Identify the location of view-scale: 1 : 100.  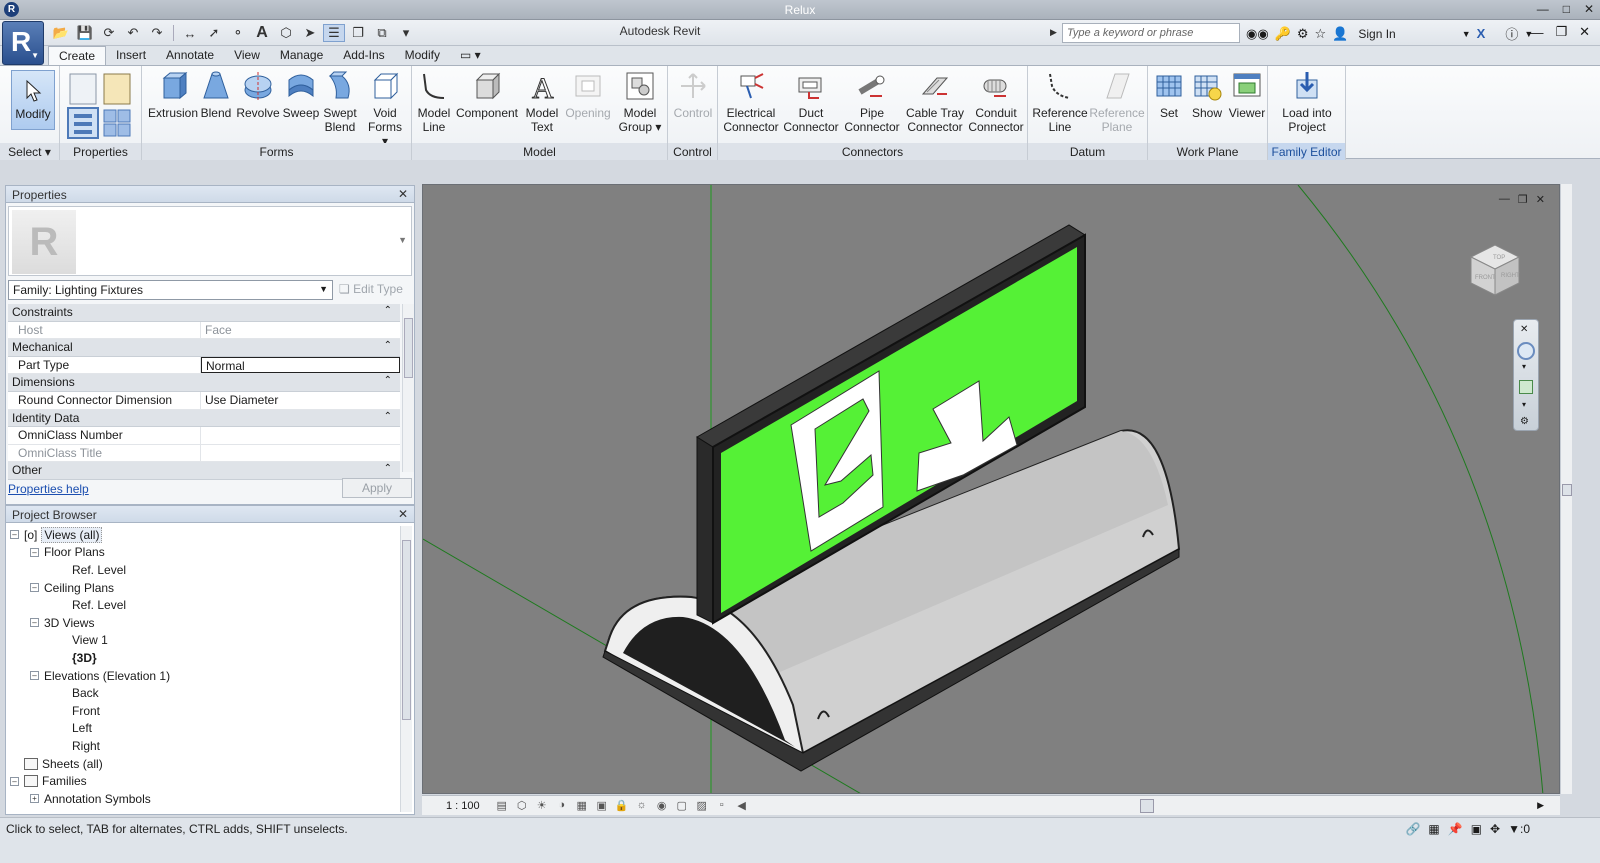
(458, 806).